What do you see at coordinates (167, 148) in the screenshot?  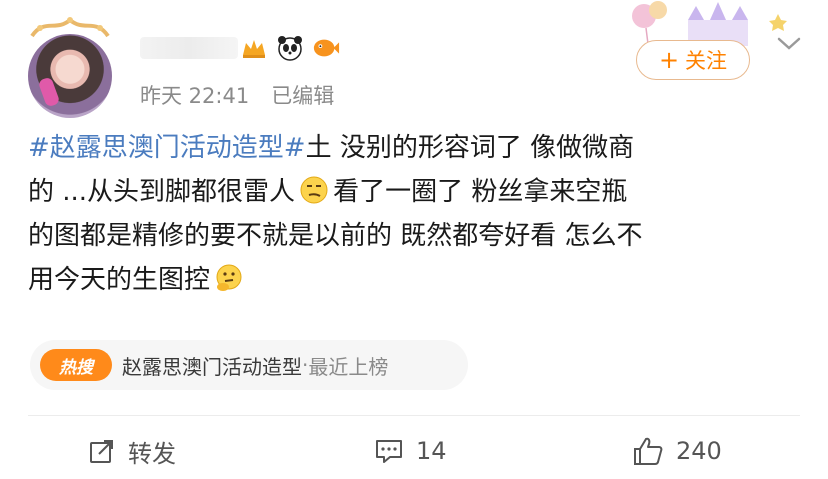 I see `topic-hashtag-link: #赵露思澳门活动造型#` at bounding box center [167, 148].